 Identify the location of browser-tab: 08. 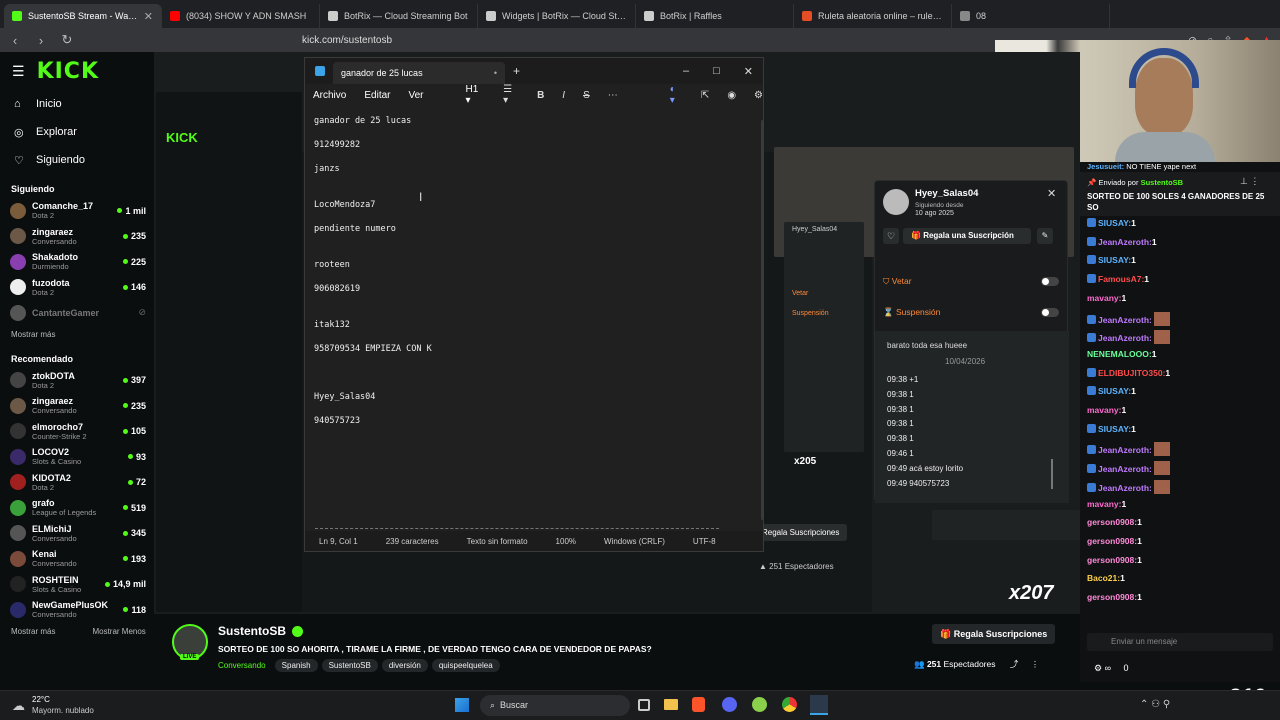
(1031, 16).